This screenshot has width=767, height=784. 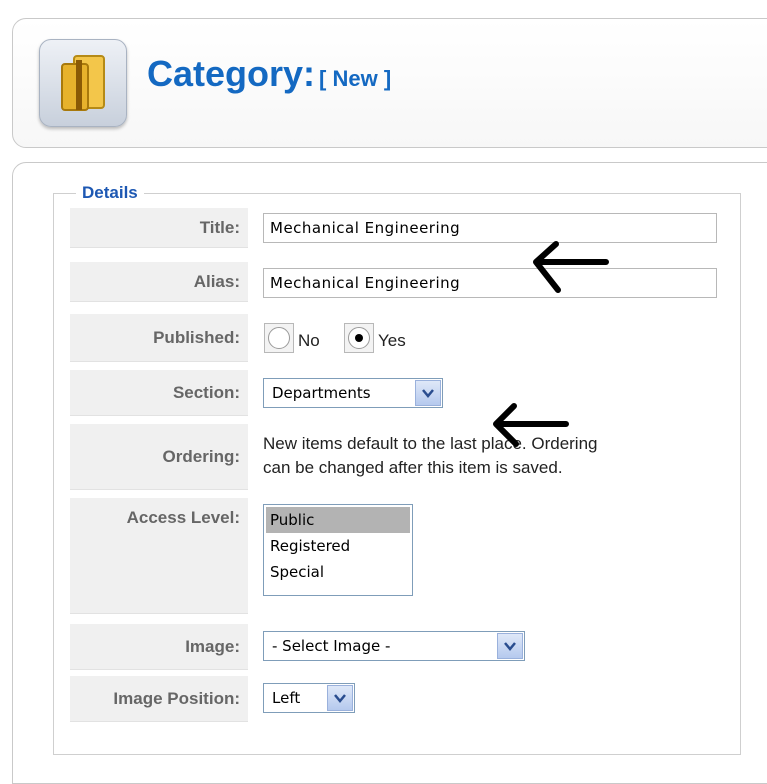 I want to click on image-select: - Select Image -, so click(x=394, y=646).